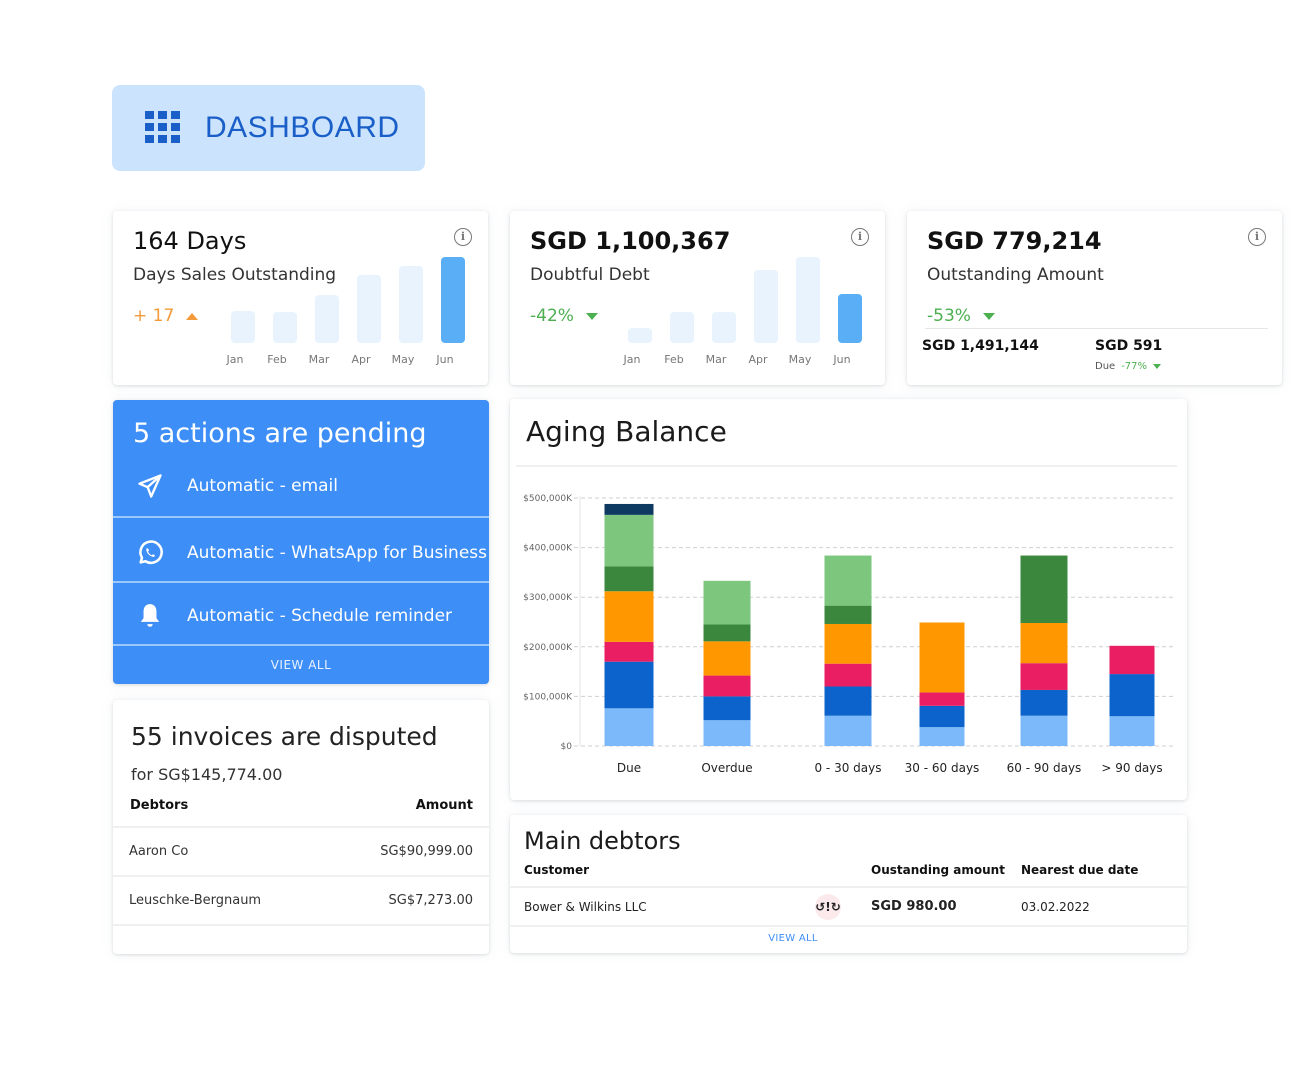  What do you see at coordinates (548, 499) in the screenshot?
I see `y-tick-label: $500,000K` at bounding box center [548, 499].